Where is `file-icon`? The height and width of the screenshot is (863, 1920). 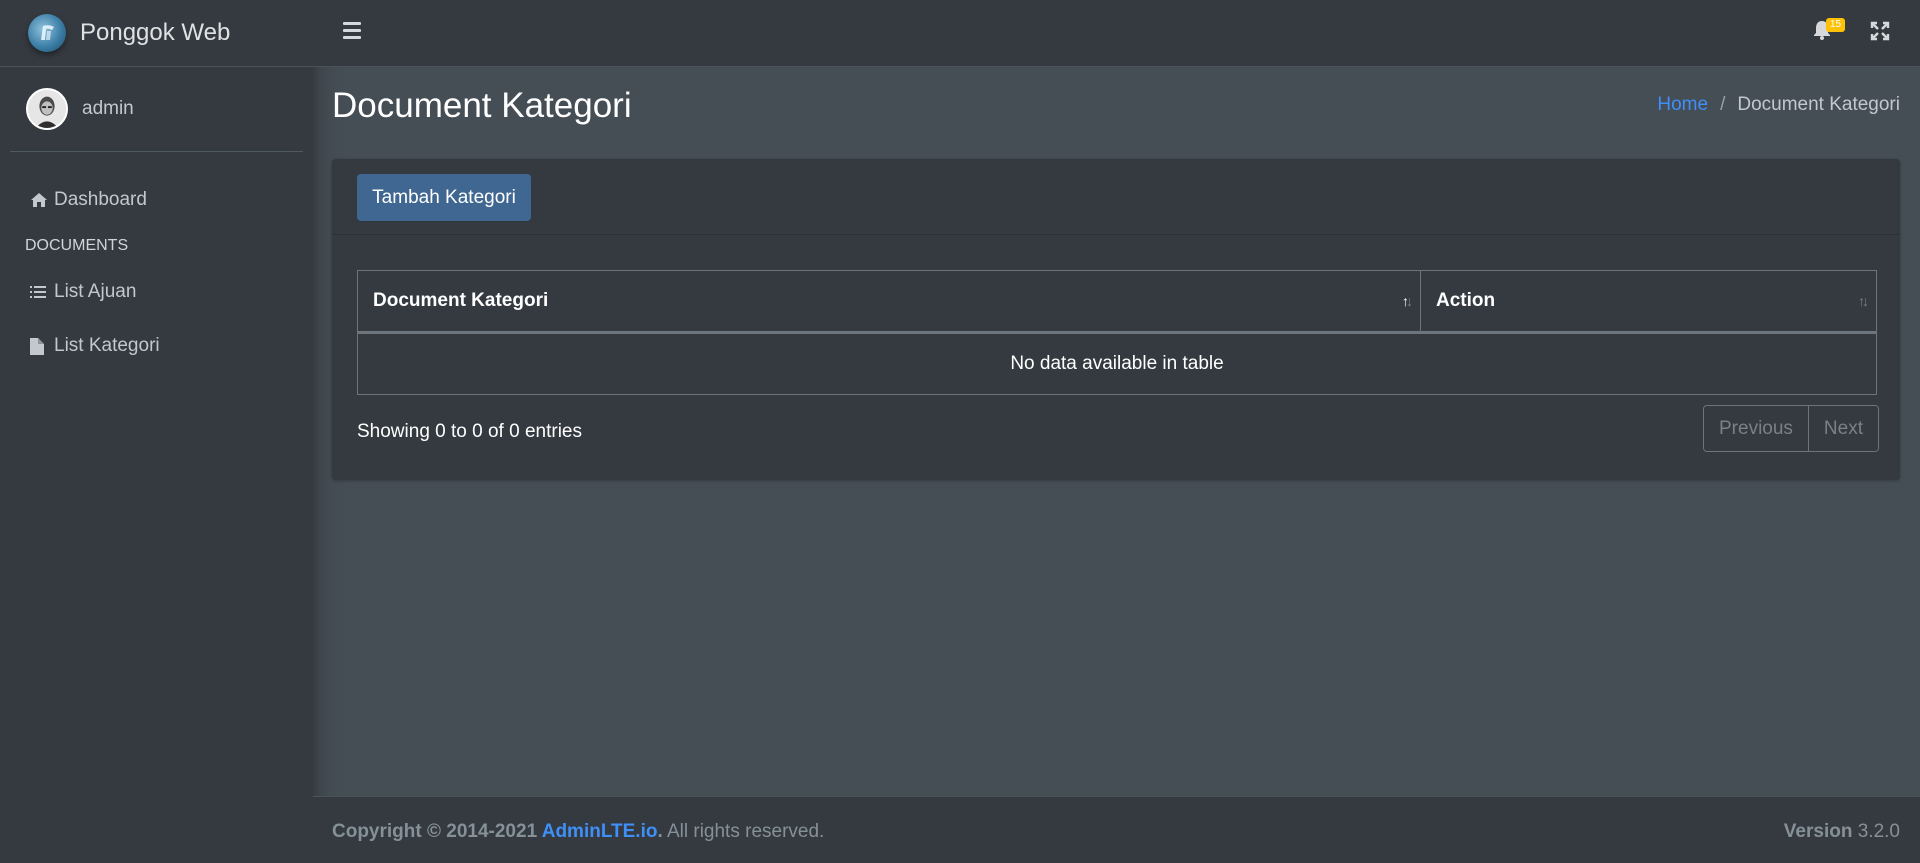 file-icon is located at coordinates (42, 346).